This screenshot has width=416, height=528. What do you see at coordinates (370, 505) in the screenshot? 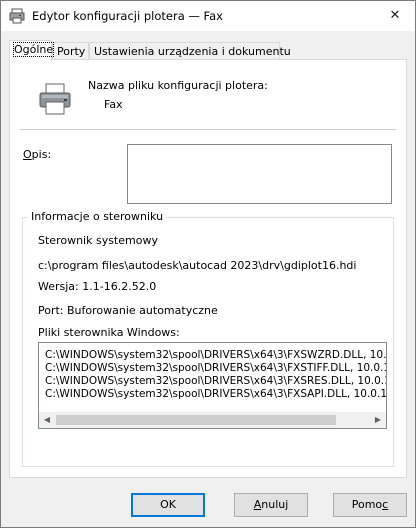
I see `help-button: Pomoc` at bounding box center [370, 505].